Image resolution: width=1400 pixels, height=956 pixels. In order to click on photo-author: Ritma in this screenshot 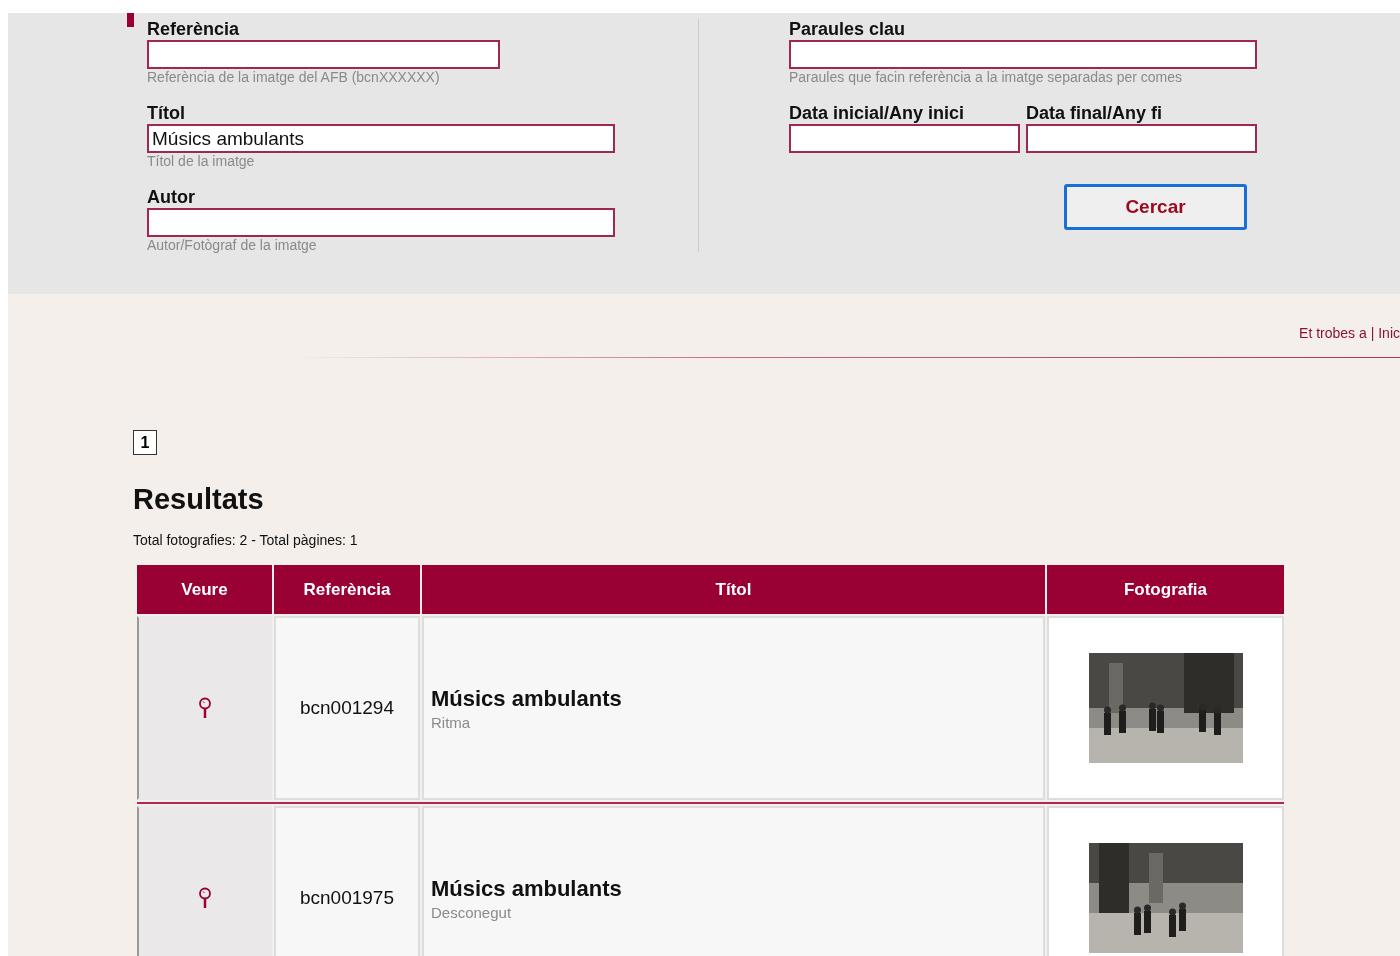, I will do `click(451, 722)`.